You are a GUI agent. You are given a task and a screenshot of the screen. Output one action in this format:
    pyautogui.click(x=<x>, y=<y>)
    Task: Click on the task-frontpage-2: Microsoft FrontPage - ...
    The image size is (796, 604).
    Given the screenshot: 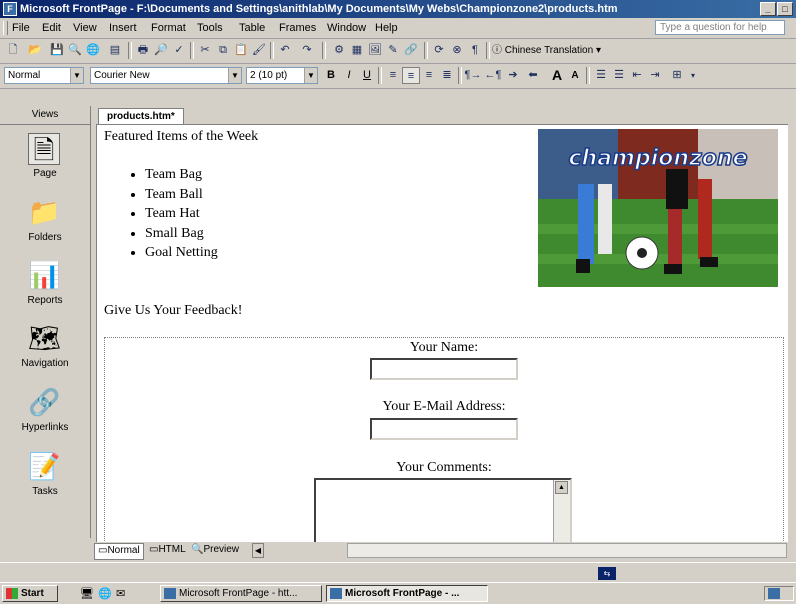 What is the action you would take?
    pyautogui.click(x=407, y=593)
    